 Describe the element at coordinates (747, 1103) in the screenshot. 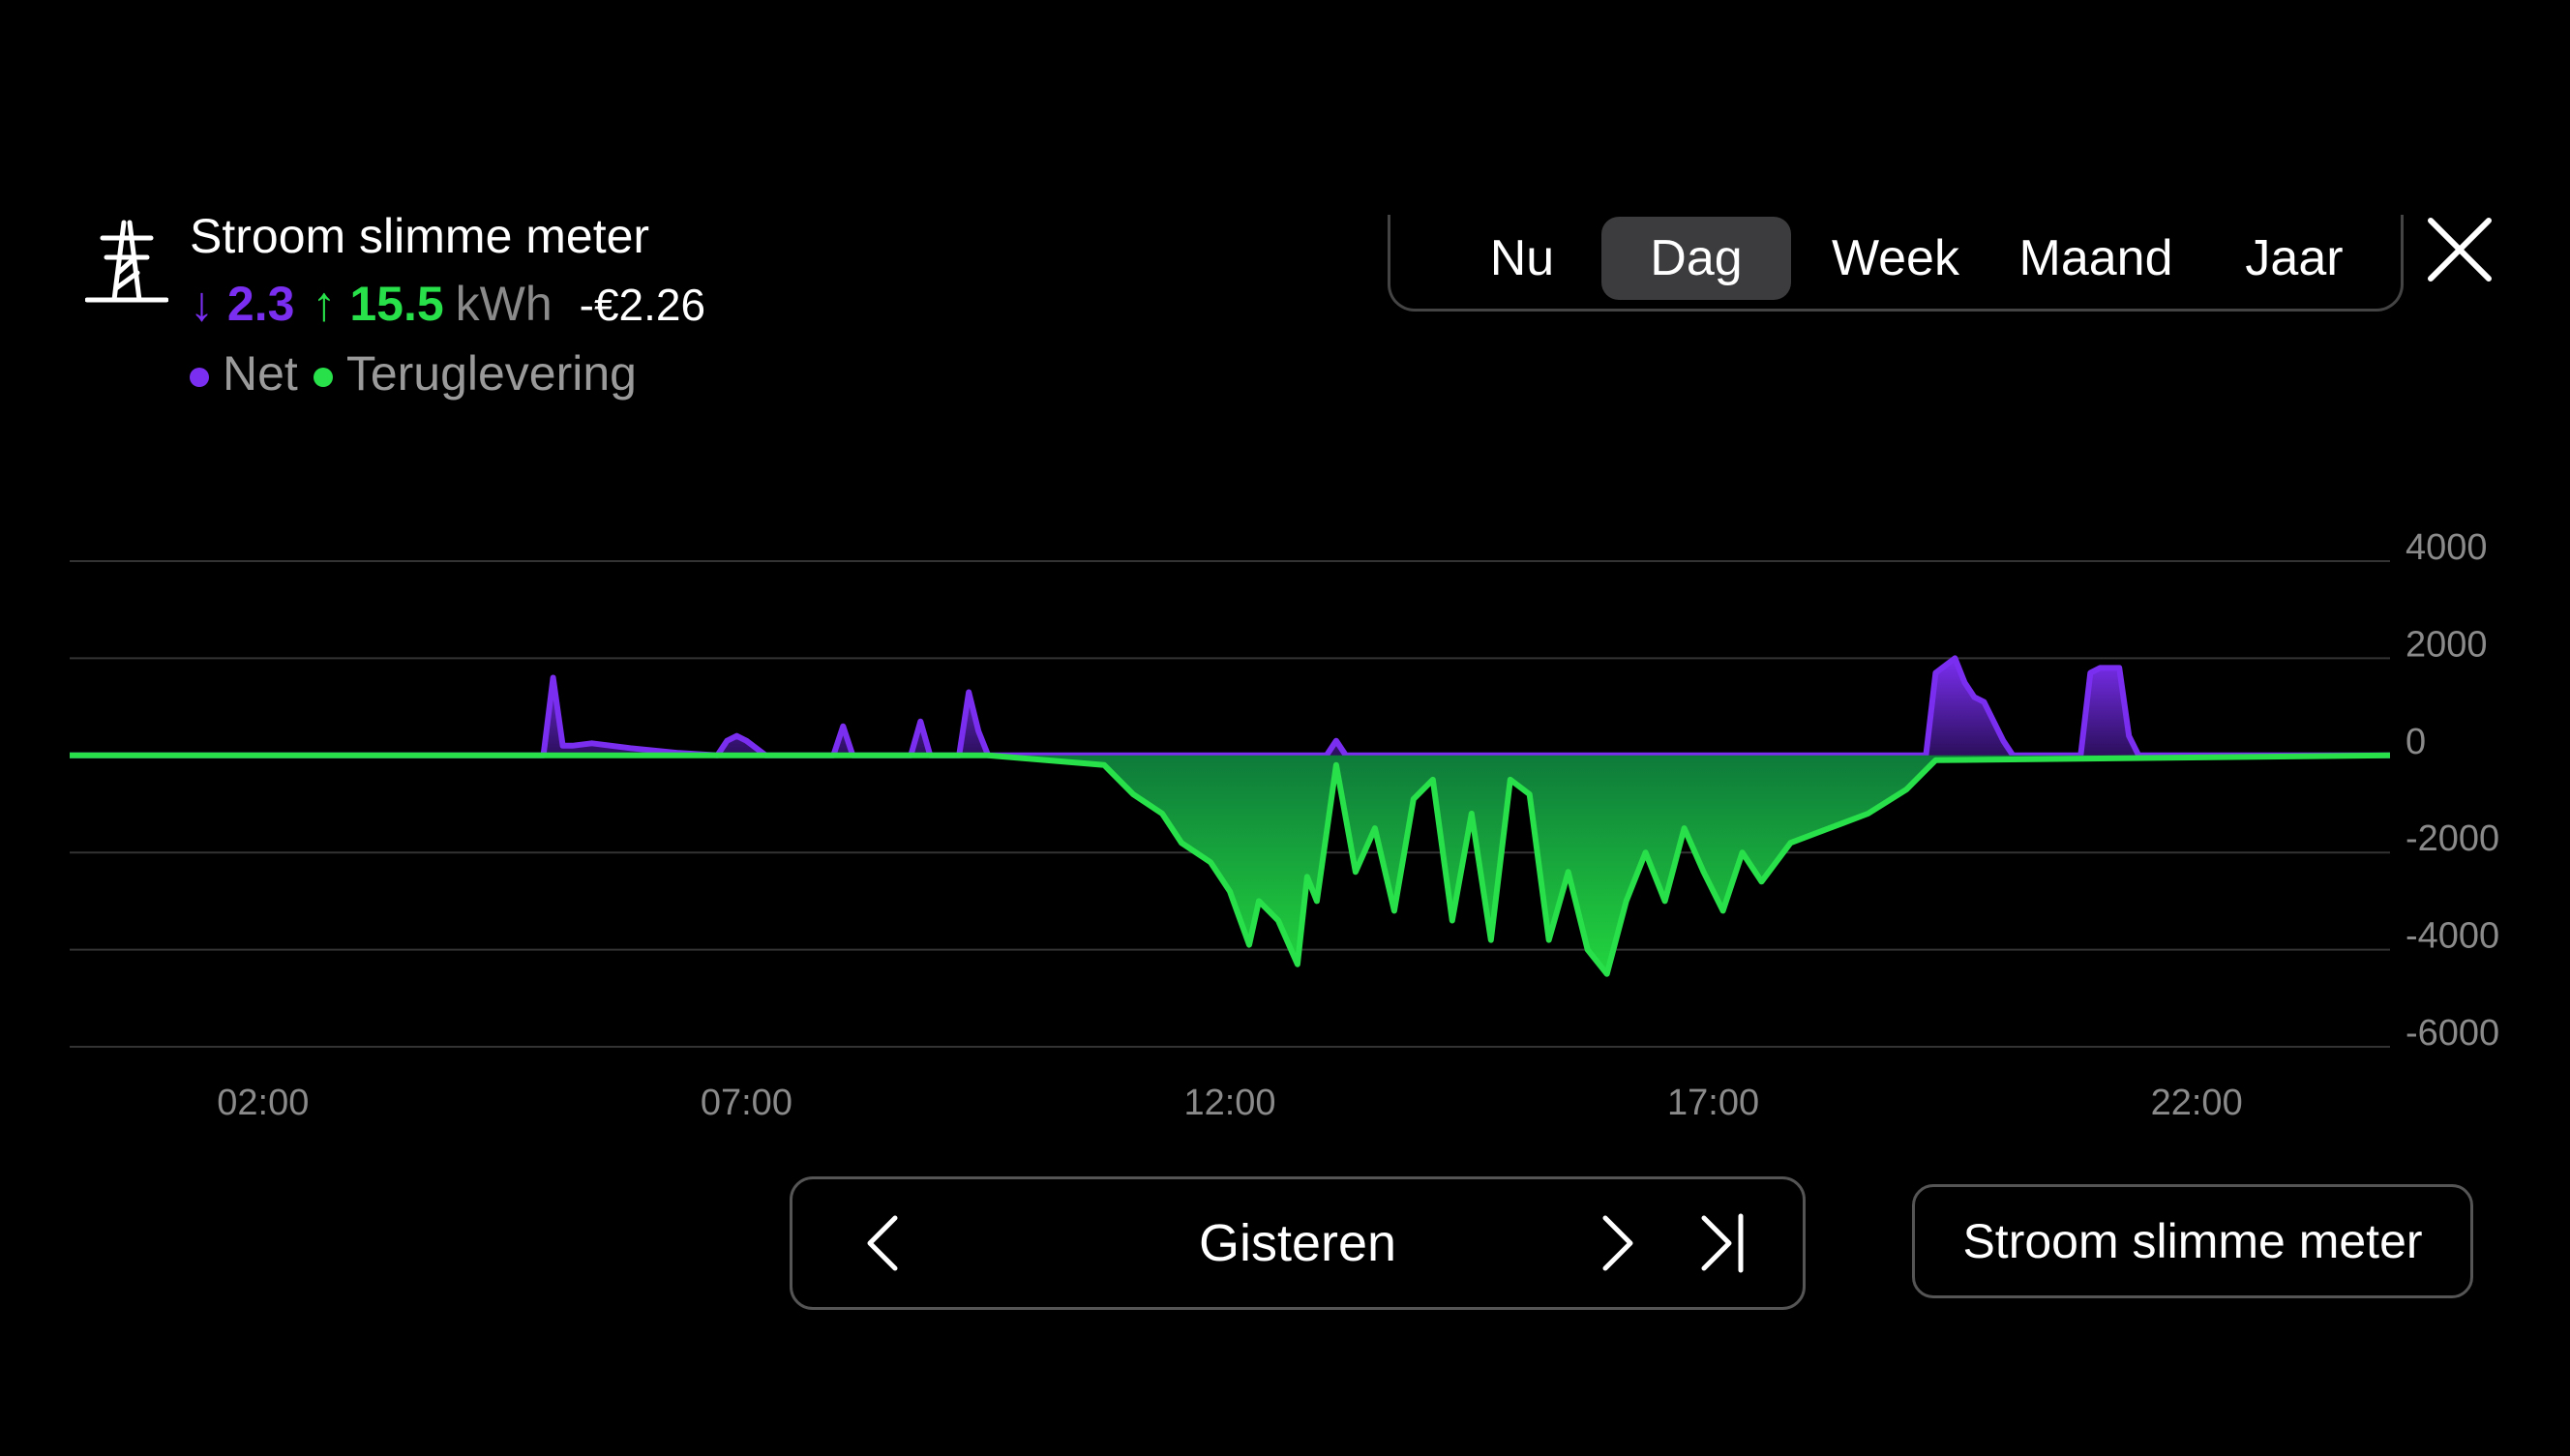

I see `x-tick-label: 07:00` at that location.